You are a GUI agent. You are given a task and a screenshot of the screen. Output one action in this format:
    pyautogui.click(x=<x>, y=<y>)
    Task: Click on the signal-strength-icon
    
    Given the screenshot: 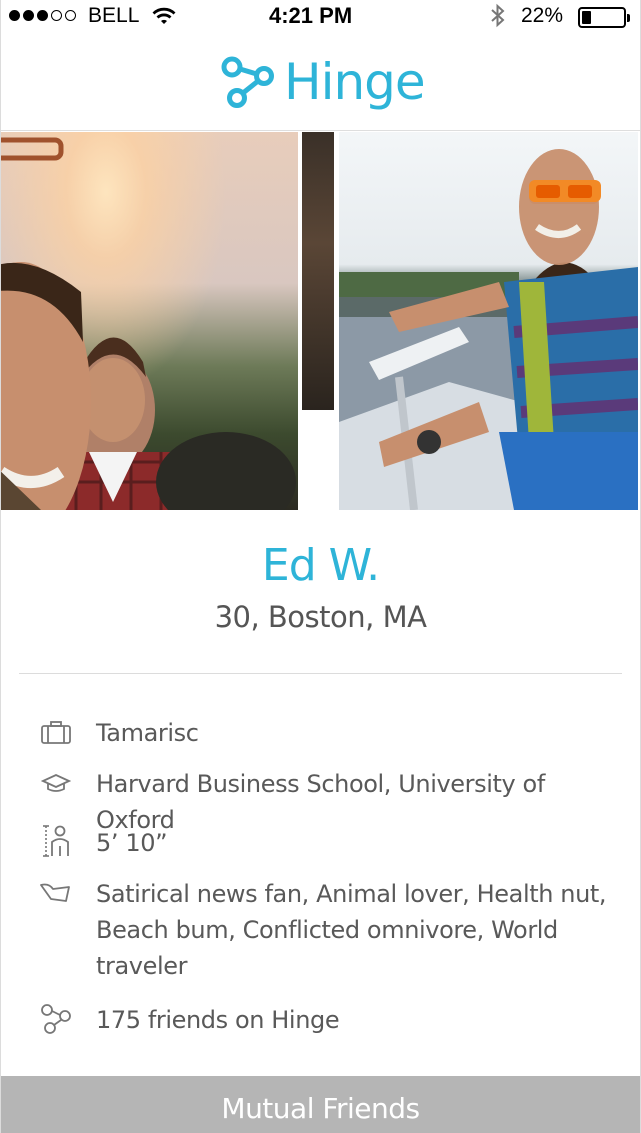 What is the action you would take?
    pyautogui.click(x=42, y=15)
    